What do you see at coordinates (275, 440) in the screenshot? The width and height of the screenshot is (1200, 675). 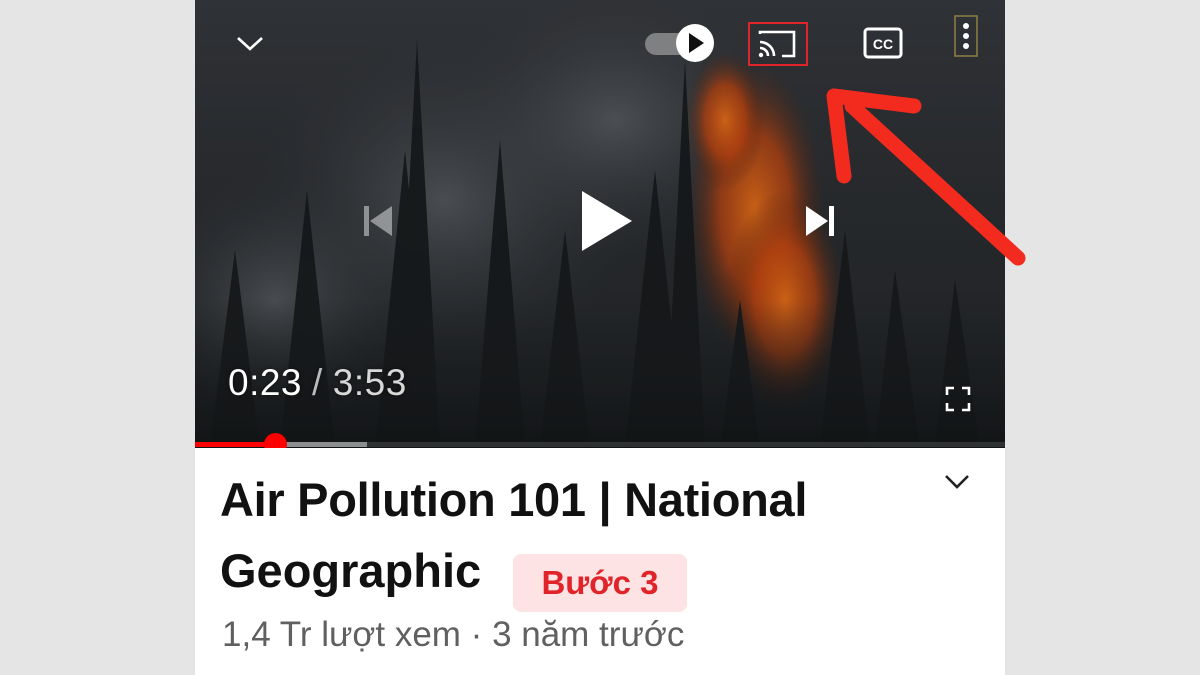 I see `progress-thumb` at bounding box center [275, 440].